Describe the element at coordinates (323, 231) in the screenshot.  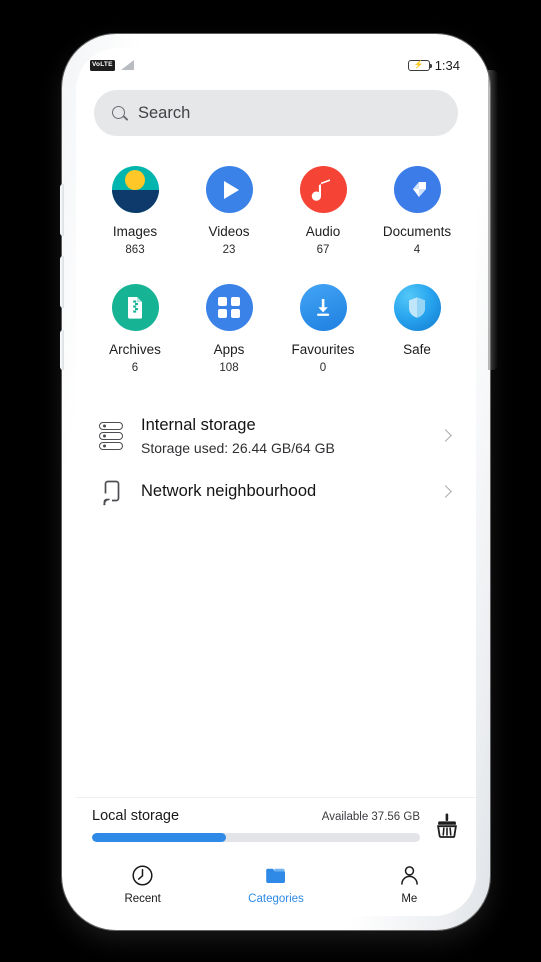
I see `category-label: Audio` at that location.